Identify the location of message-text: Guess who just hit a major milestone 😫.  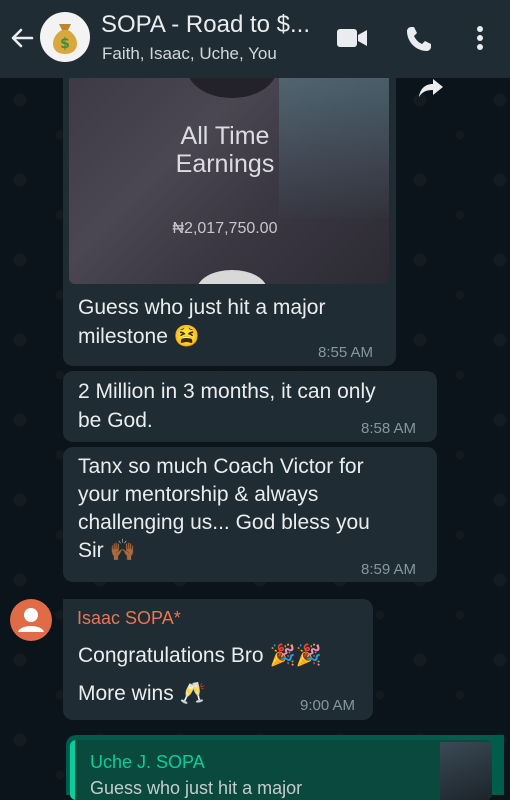
(201, 322).